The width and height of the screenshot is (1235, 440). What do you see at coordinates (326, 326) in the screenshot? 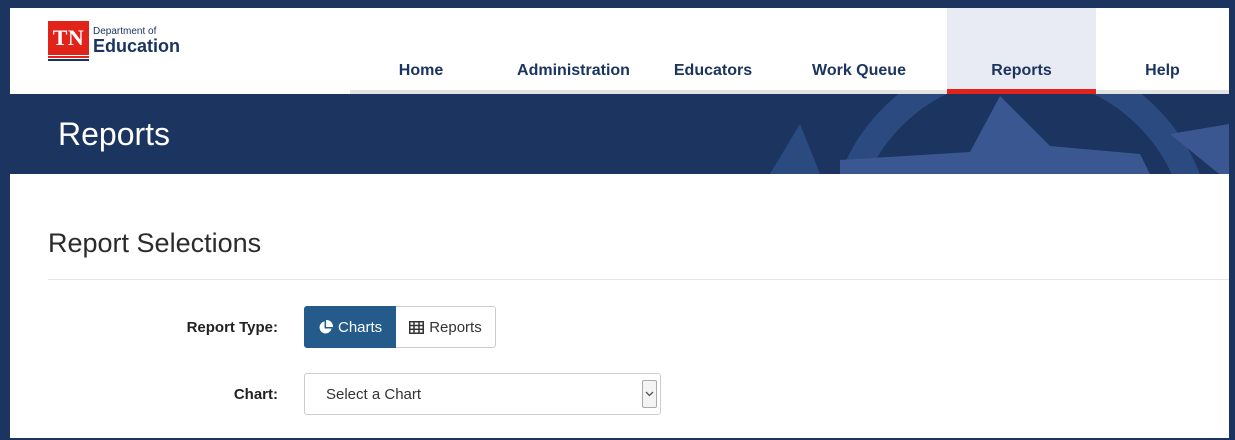
I see `pie-chart-icon` at bounding box center [326, 326].